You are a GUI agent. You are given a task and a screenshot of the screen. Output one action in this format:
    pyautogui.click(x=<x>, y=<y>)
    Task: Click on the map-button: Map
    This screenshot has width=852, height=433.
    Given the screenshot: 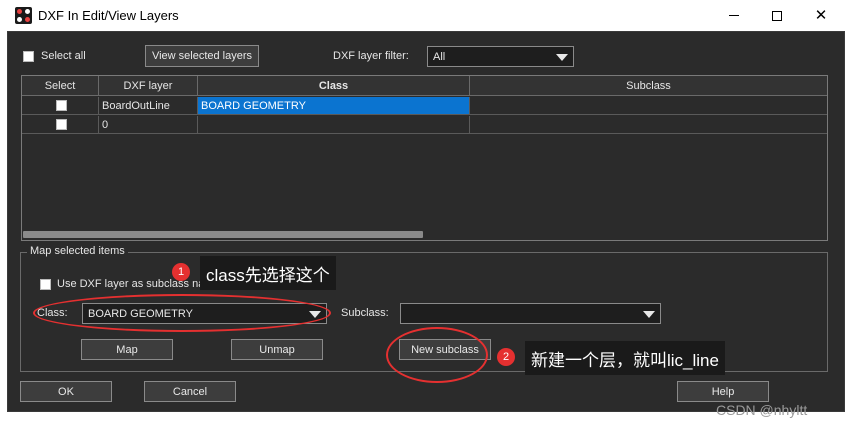 What is the action you would take?
    pyautogui.click(x=127, y=349)
    